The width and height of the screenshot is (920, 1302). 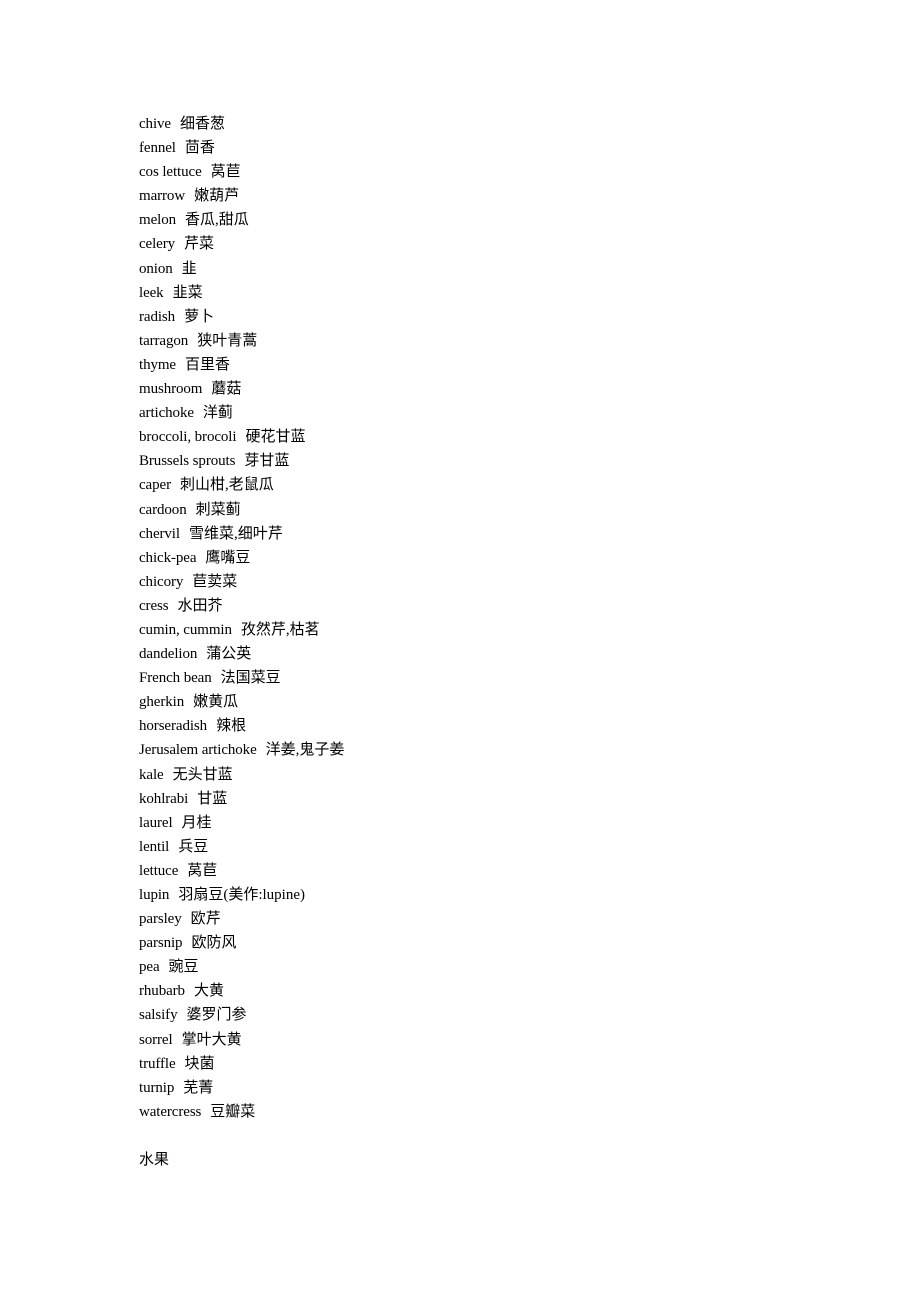 What do you see at coordinates (489, 654) in the screenshot?
I see `vocabulary-entry: dandelion 蒲公英` at bounding box center [489, 654].